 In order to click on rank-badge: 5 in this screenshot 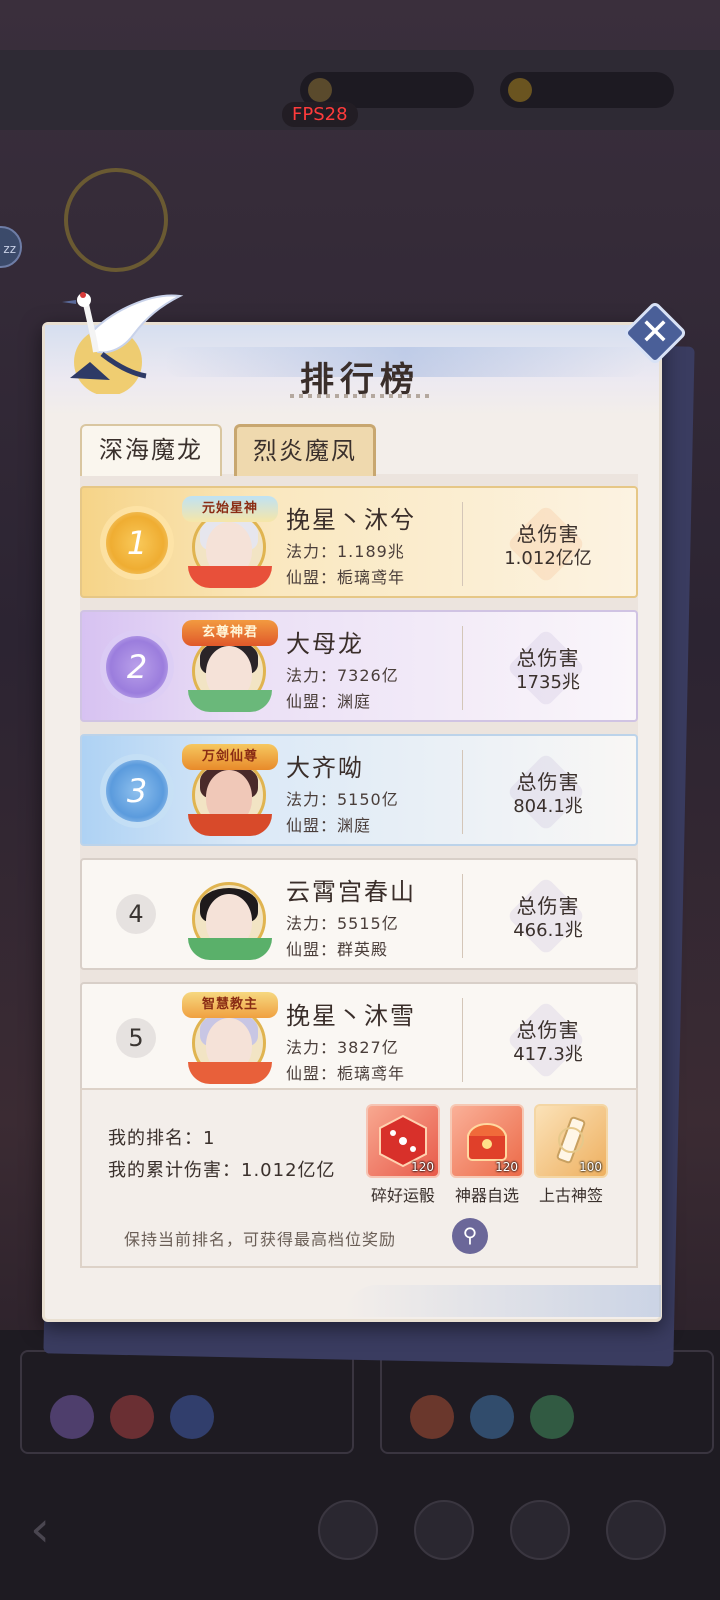, I will do `click(136, 1038)`.